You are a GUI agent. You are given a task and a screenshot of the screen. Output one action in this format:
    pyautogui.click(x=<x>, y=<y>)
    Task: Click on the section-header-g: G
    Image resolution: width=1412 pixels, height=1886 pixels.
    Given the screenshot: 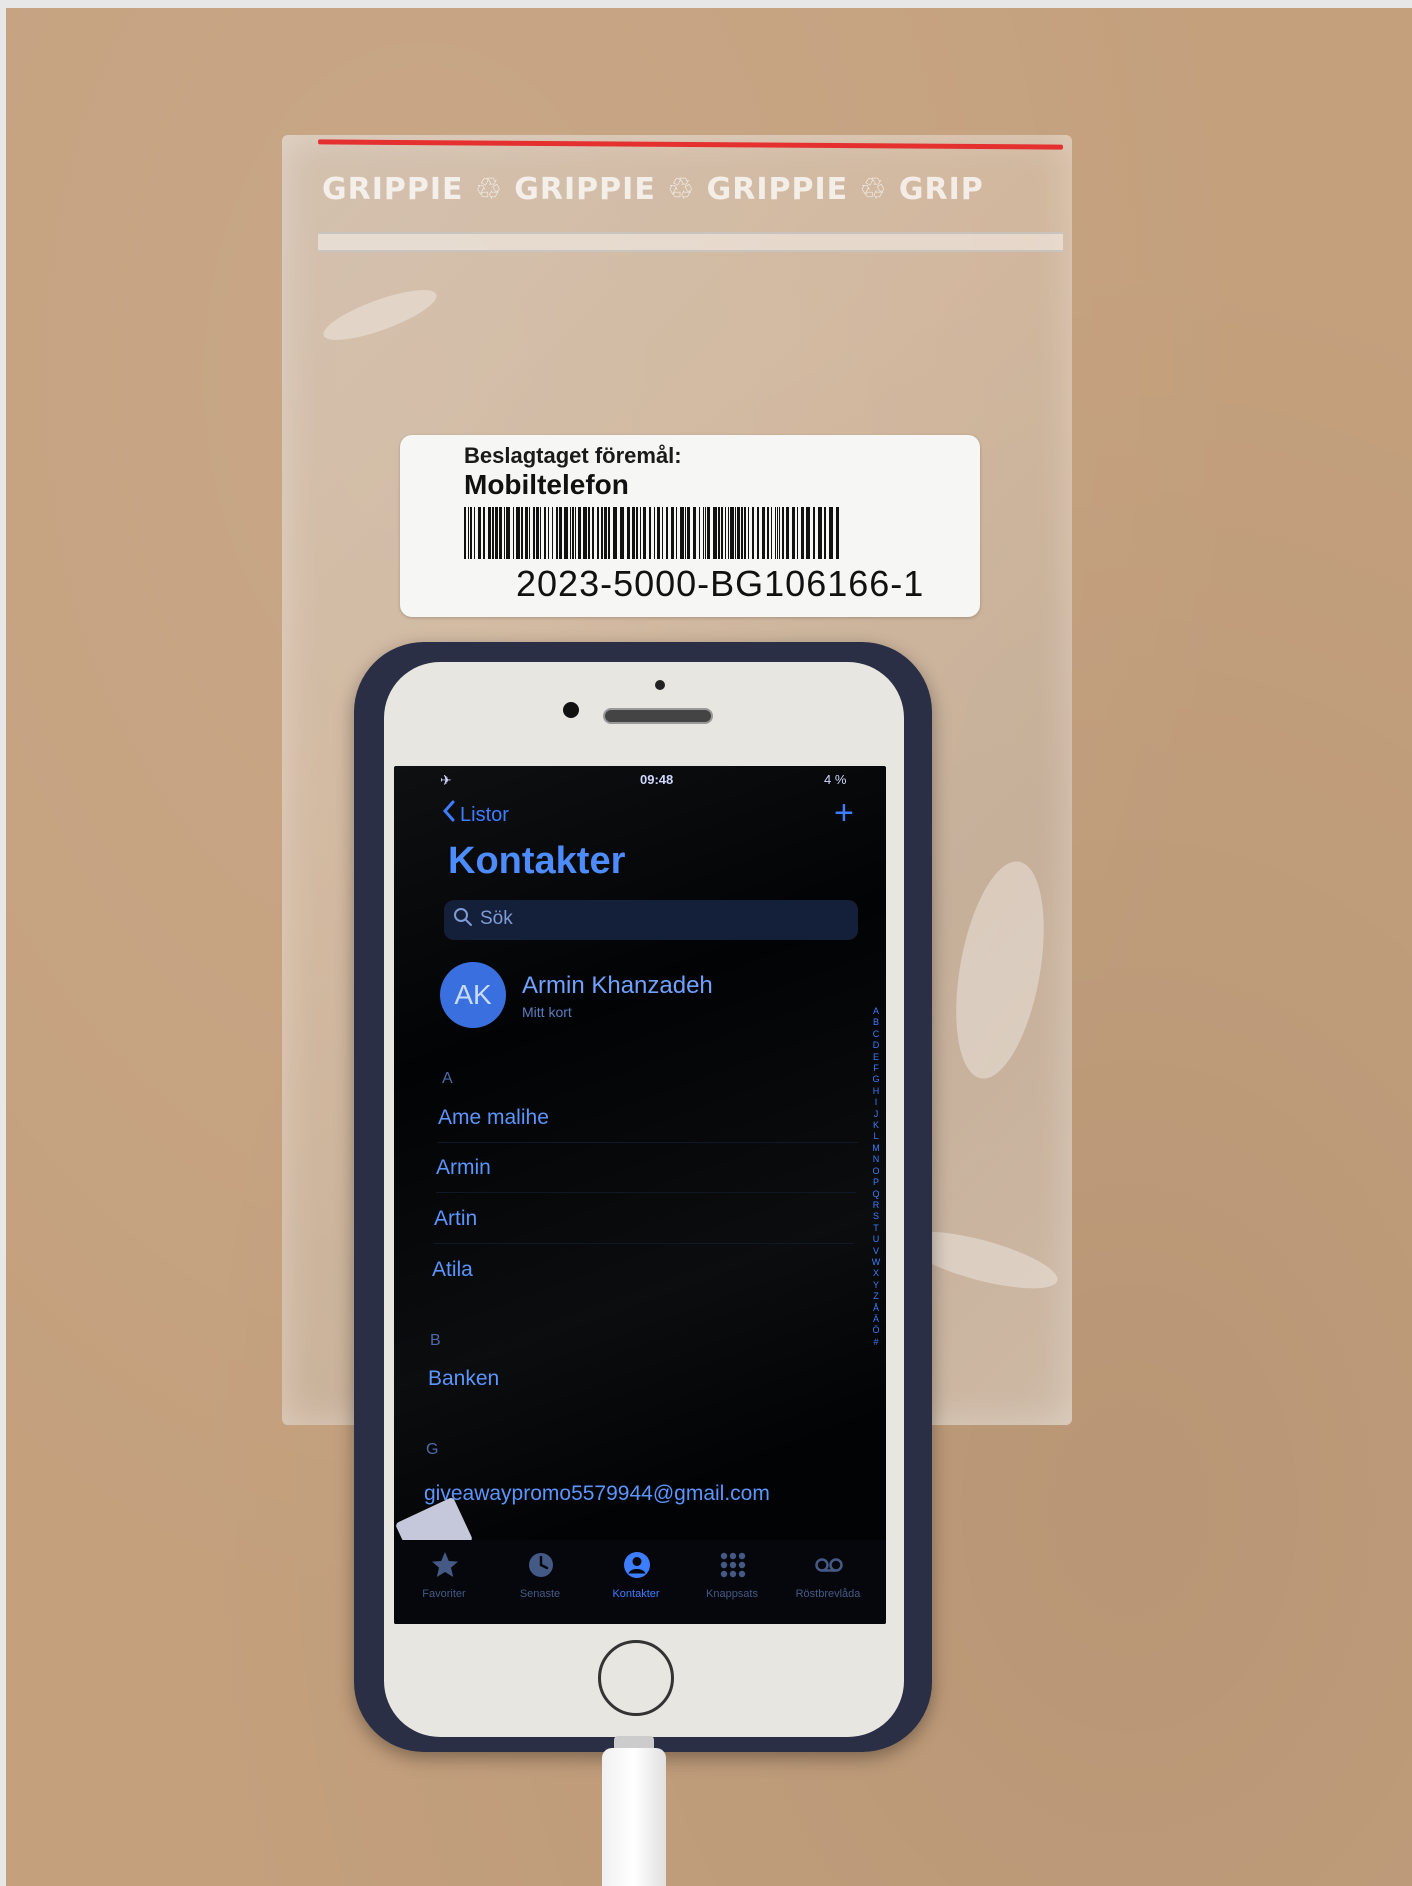 What is the action you would take?
    pyautogui.click(x=432, y=1449)
    